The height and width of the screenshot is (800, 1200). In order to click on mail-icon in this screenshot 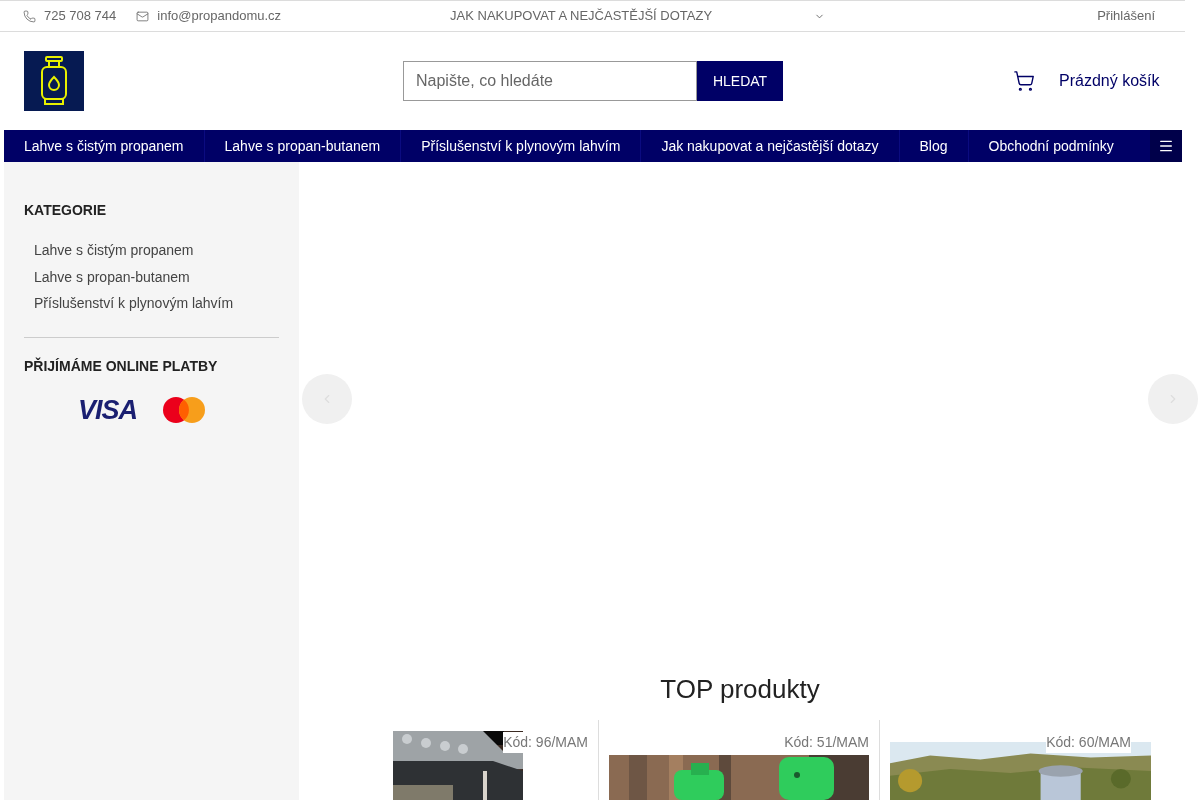, I will do `click(143, 16)`.